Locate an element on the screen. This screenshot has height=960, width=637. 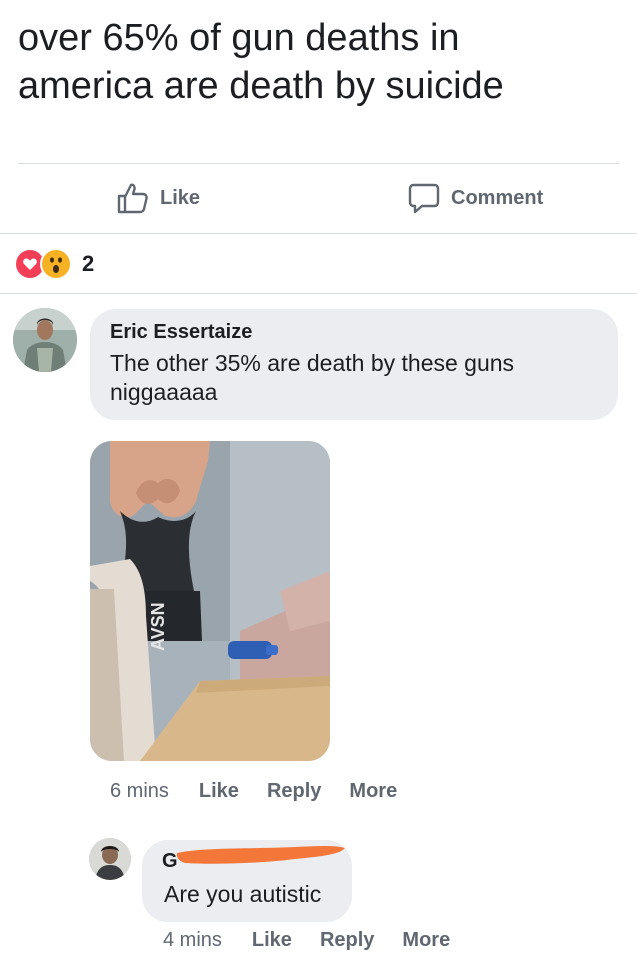
like-label: Like is located at coordinates (180, 197).